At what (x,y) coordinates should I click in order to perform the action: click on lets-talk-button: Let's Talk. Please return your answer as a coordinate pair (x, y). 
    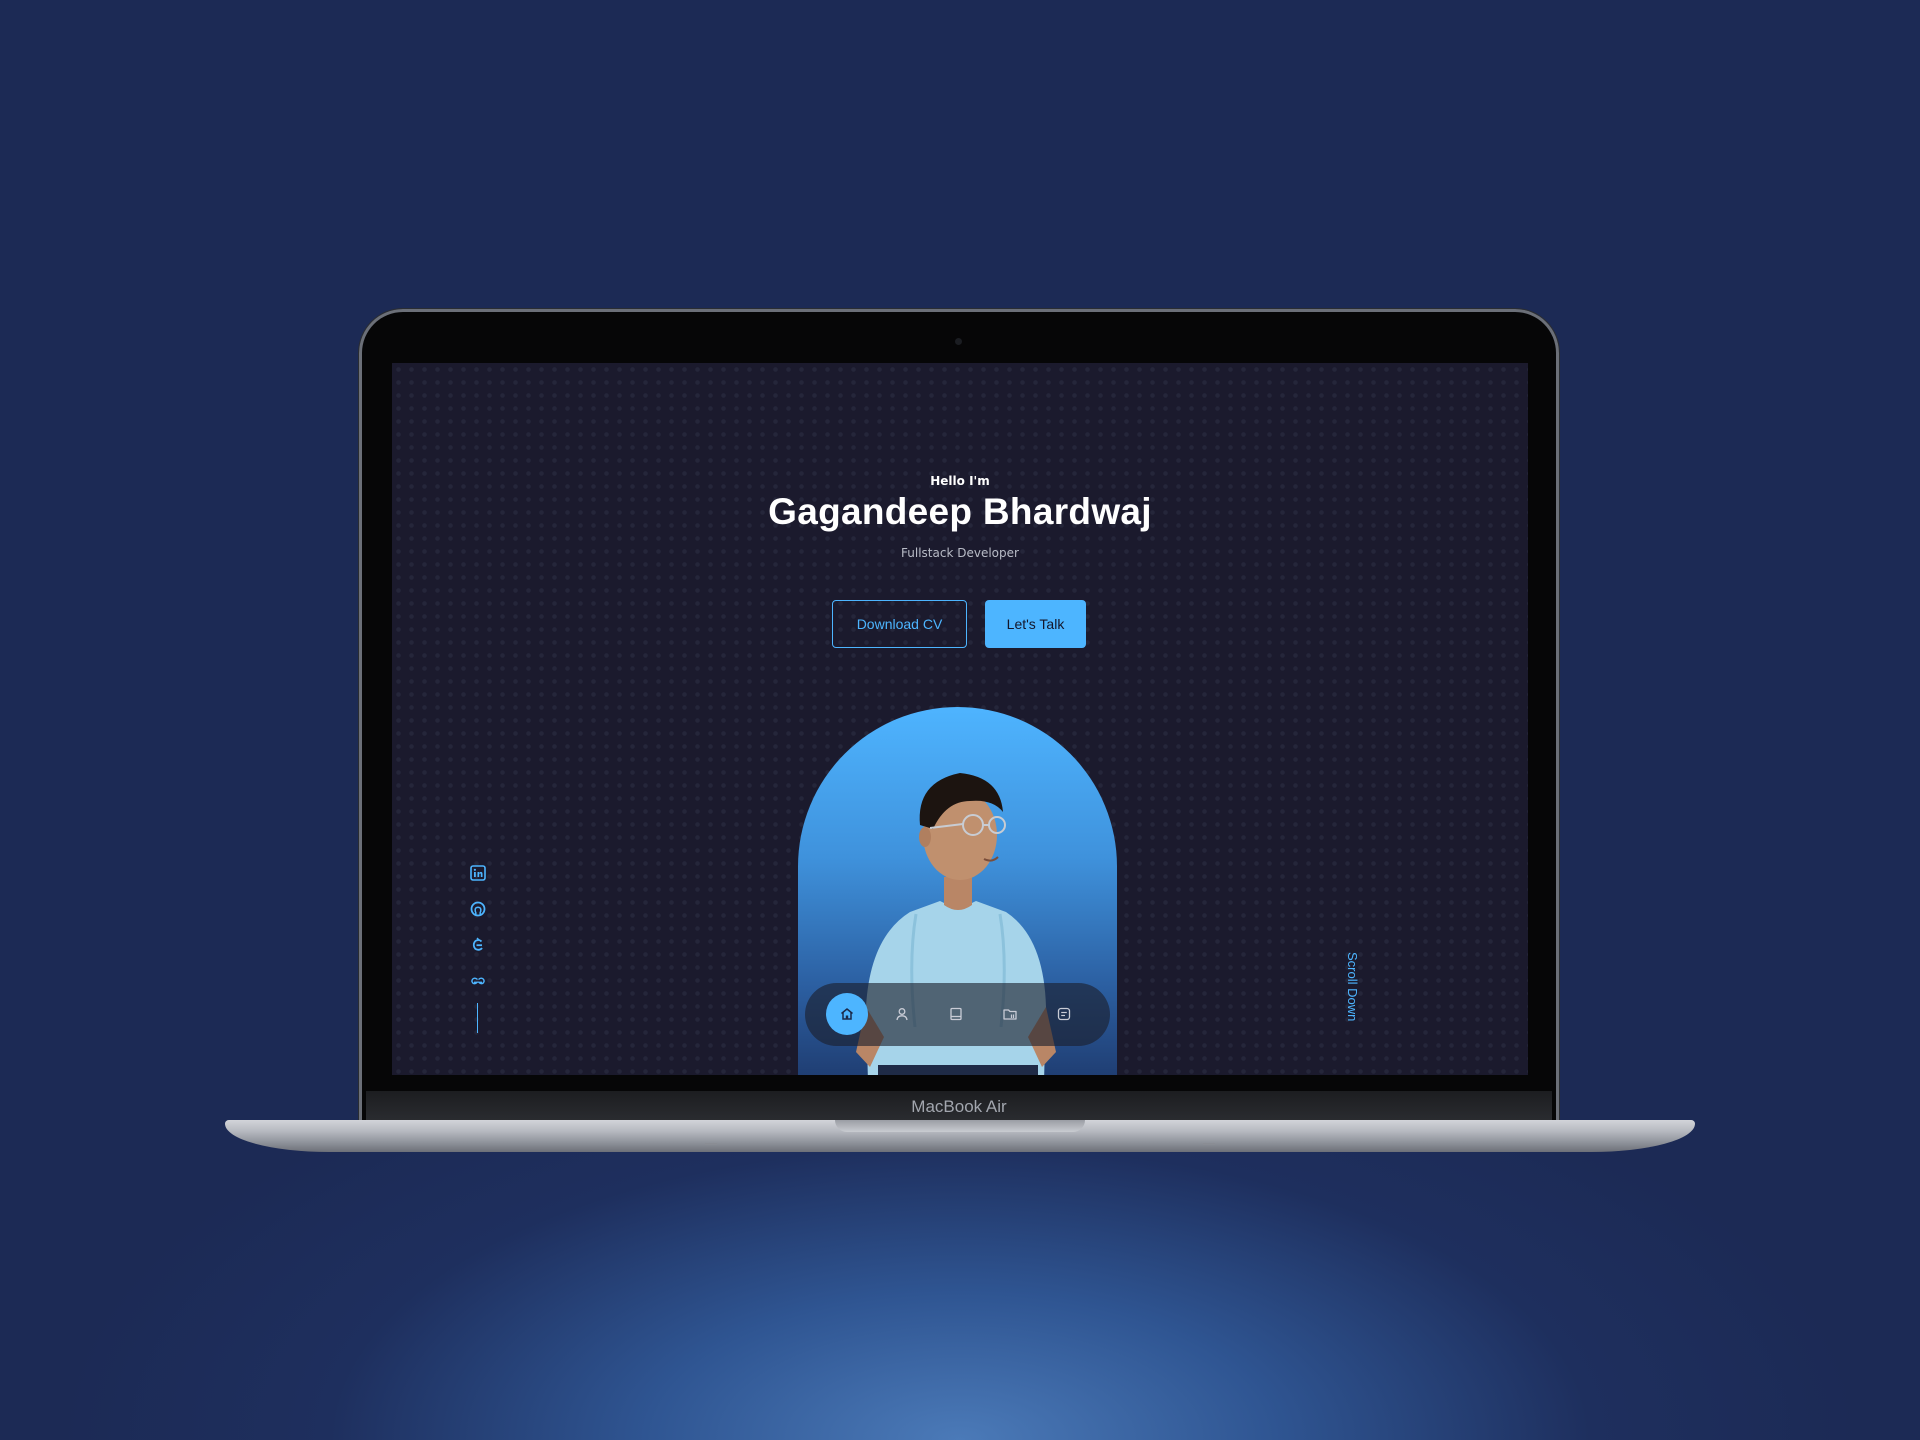
    Looking at the image, I should click on (1035, 624).